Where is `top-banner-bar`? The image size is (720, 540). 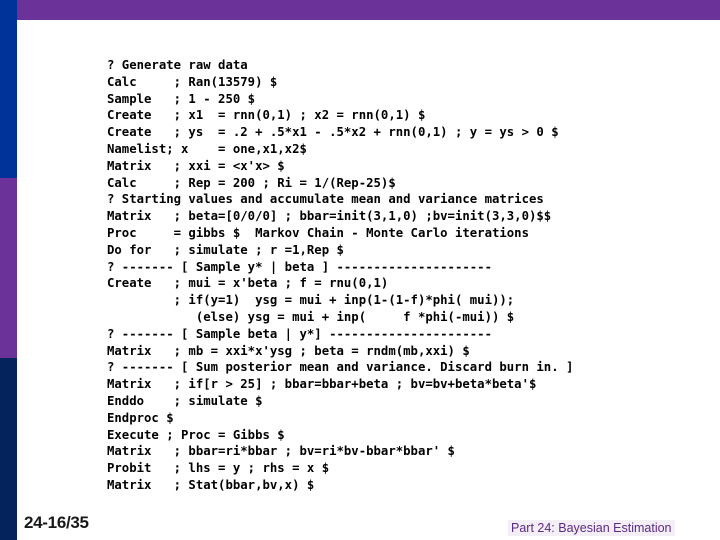
top-banner-bar is located at coordinates (368, 10).